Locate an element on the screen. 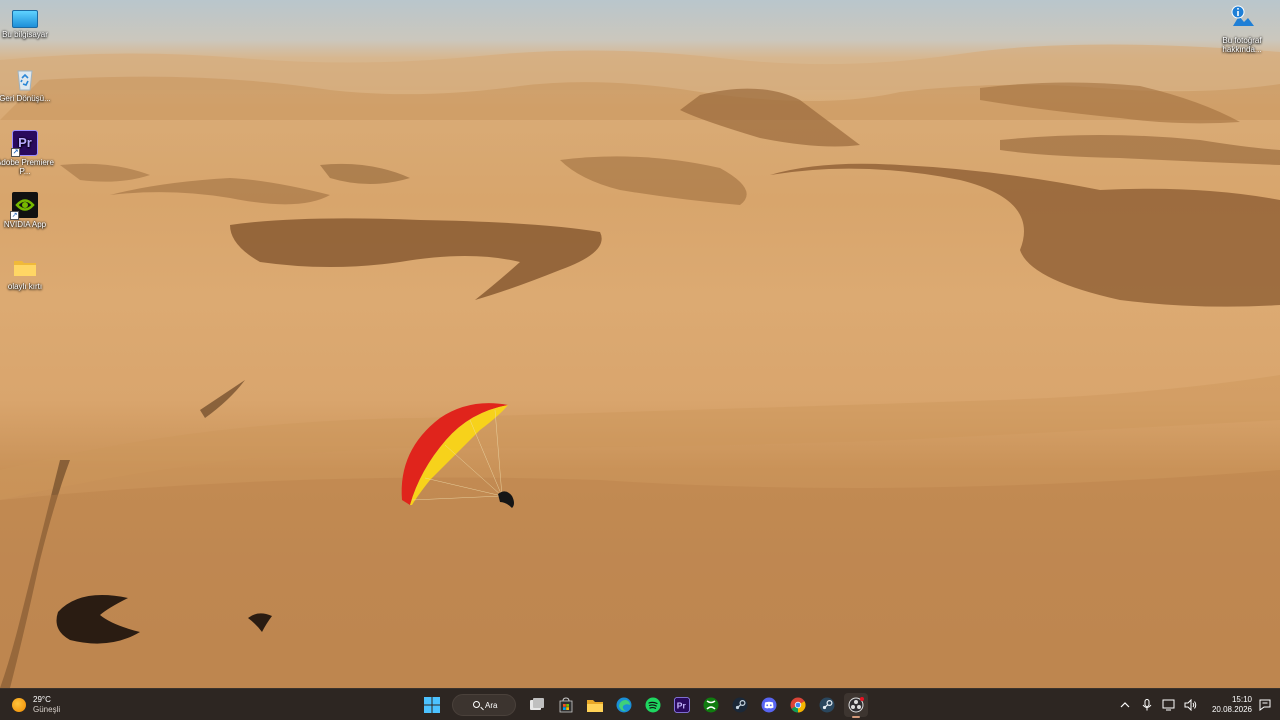 This screenshot has height=720, width=1280. sun-icon is located at coordinates (19, 705).